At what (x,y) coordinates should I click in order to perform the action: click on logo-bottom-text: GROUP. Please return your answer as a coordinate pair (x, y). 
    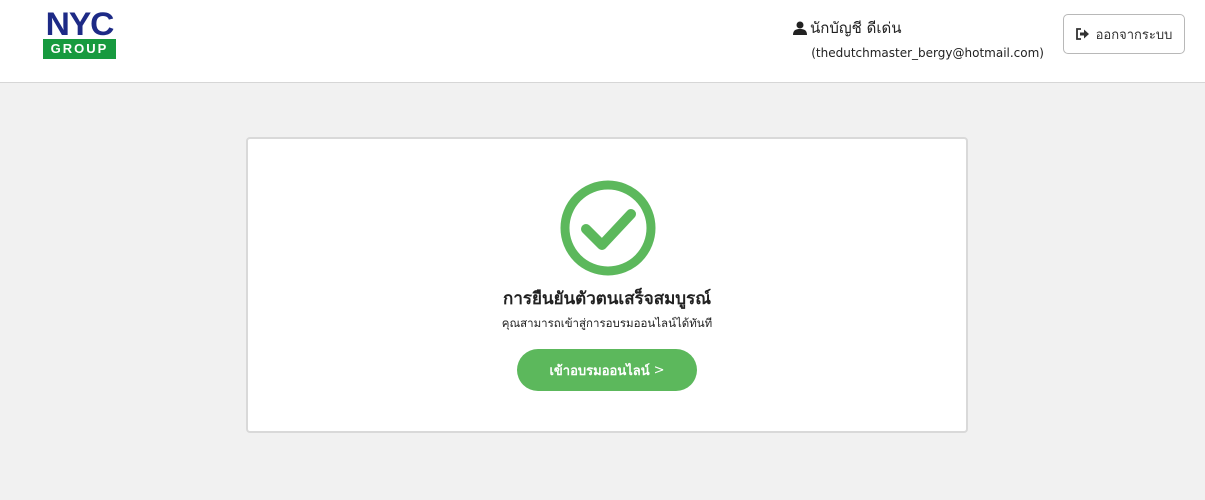
    Looking at the image, I should click on (79, 49).